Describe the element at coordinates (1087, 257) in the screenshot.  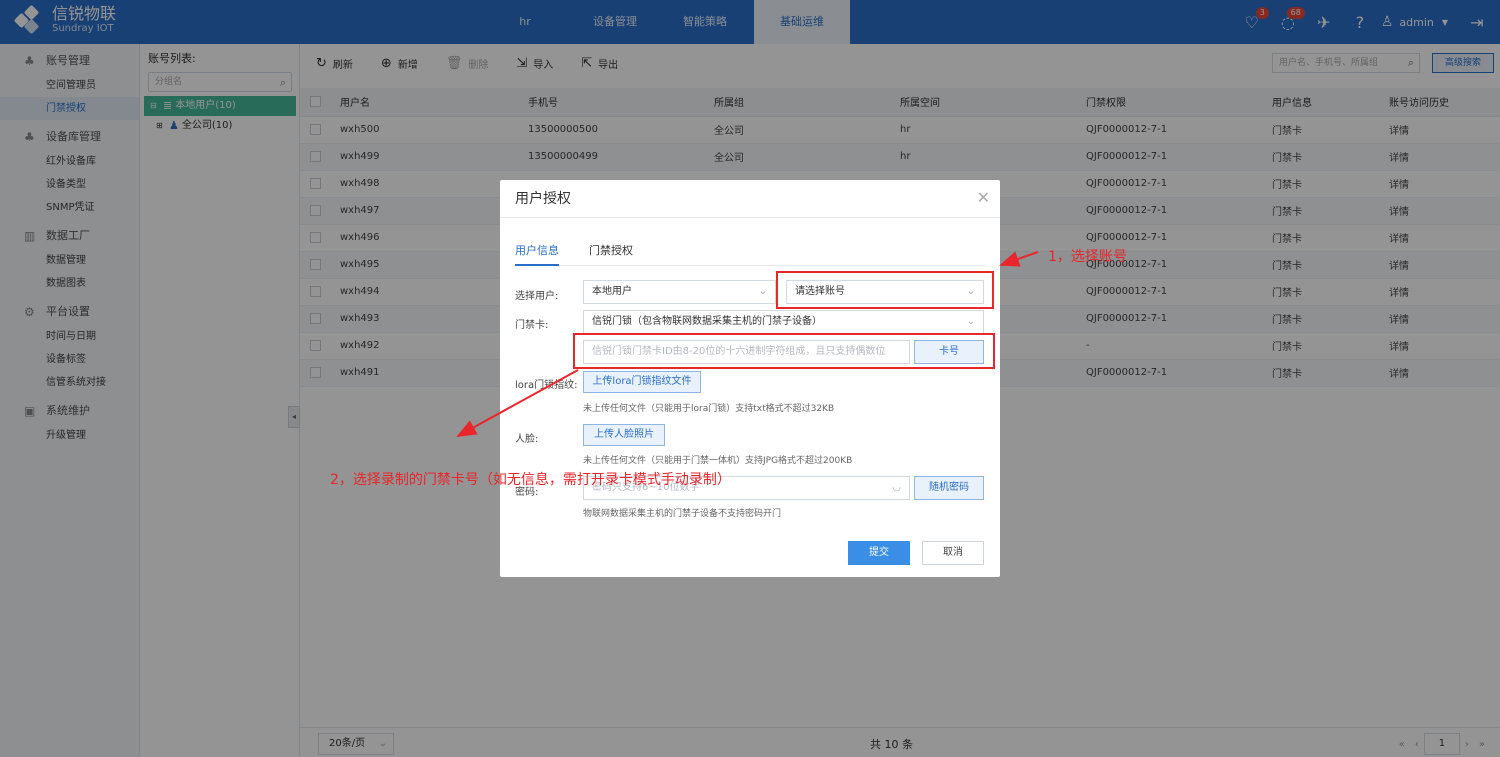
I see `annotation-step-1: 1，选择账号` at that location.